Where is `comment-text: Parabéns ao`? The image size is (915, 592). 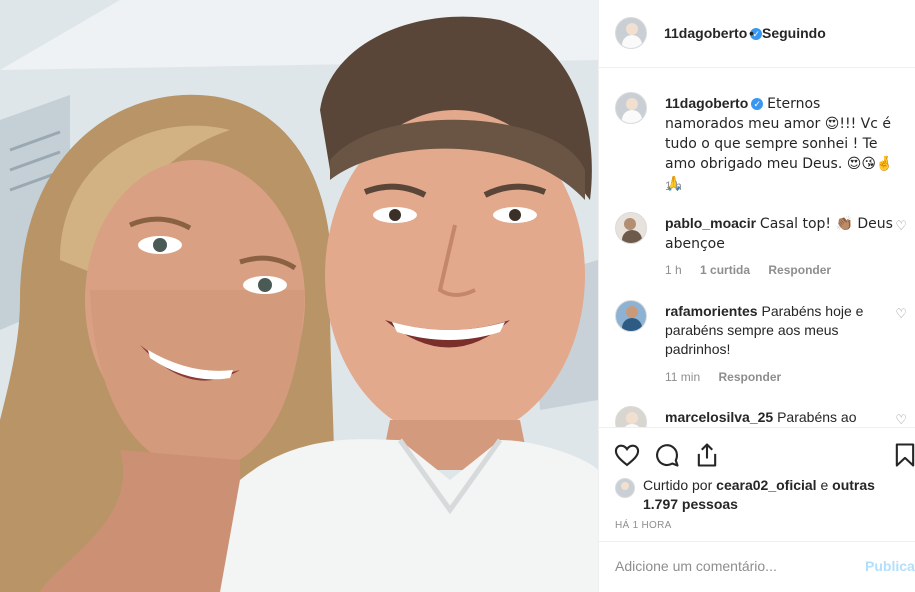
comment-text: Parabéns ao is located at coordinates (817, 417).